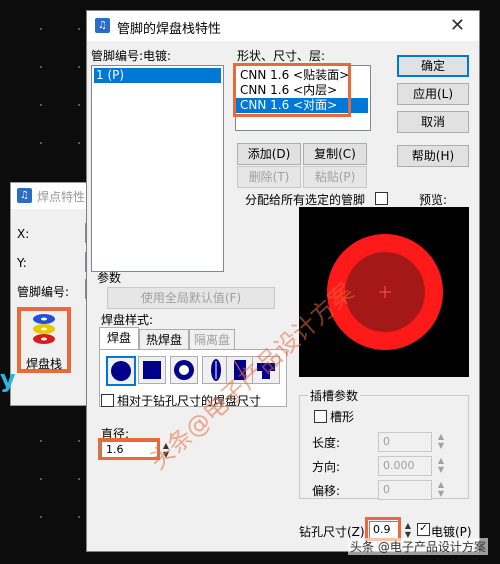 This screenshot has width=500, height=564. What do you see at coordinates (433, 66) in the screenshot?
I see `ok-button: 确定` at bounding box center [433, 66].